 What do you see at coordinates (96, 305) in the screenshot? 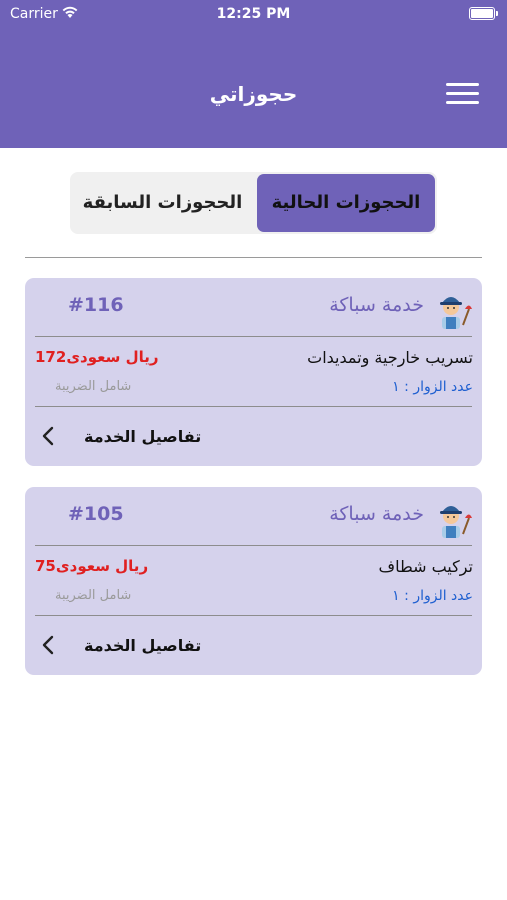
I see `booking-number: #116` at bounding box center [96, 305].